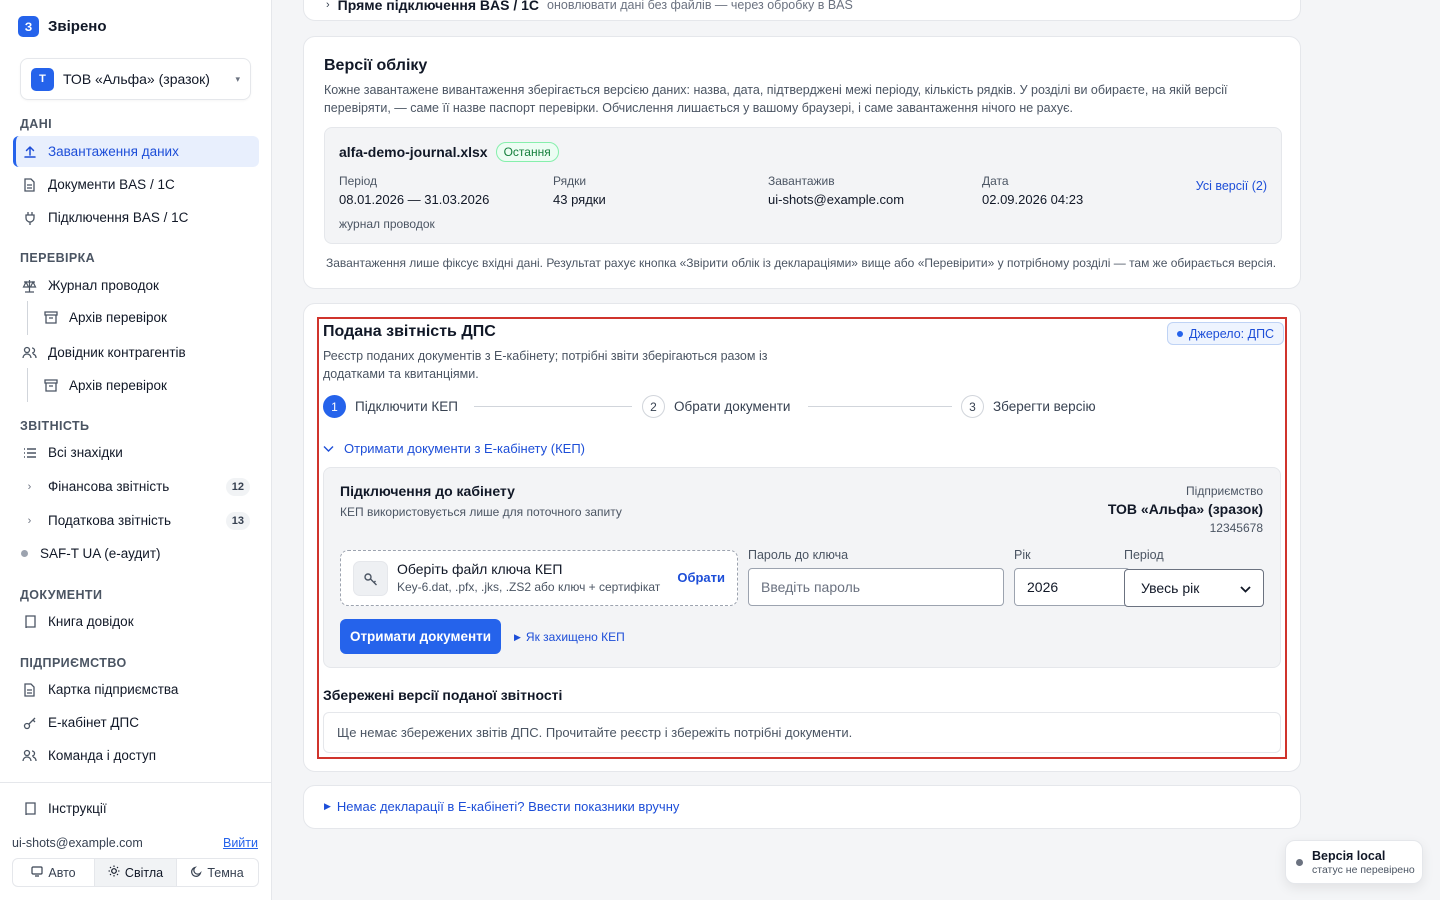 Image resolution: width=1440 pixels, height=900 pixels. I want to click on sun-icon, so click(114, 872).